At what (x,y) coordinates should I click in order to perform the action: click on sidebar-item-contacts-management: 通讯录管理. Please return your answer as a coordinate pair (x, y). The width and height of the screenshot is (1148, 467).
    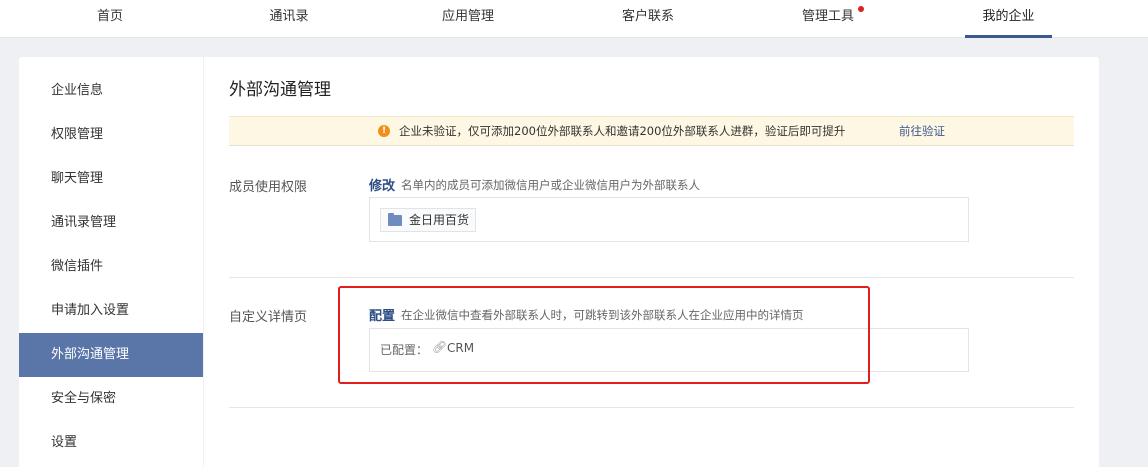
    Looking at the image, I should click on (111, 223).